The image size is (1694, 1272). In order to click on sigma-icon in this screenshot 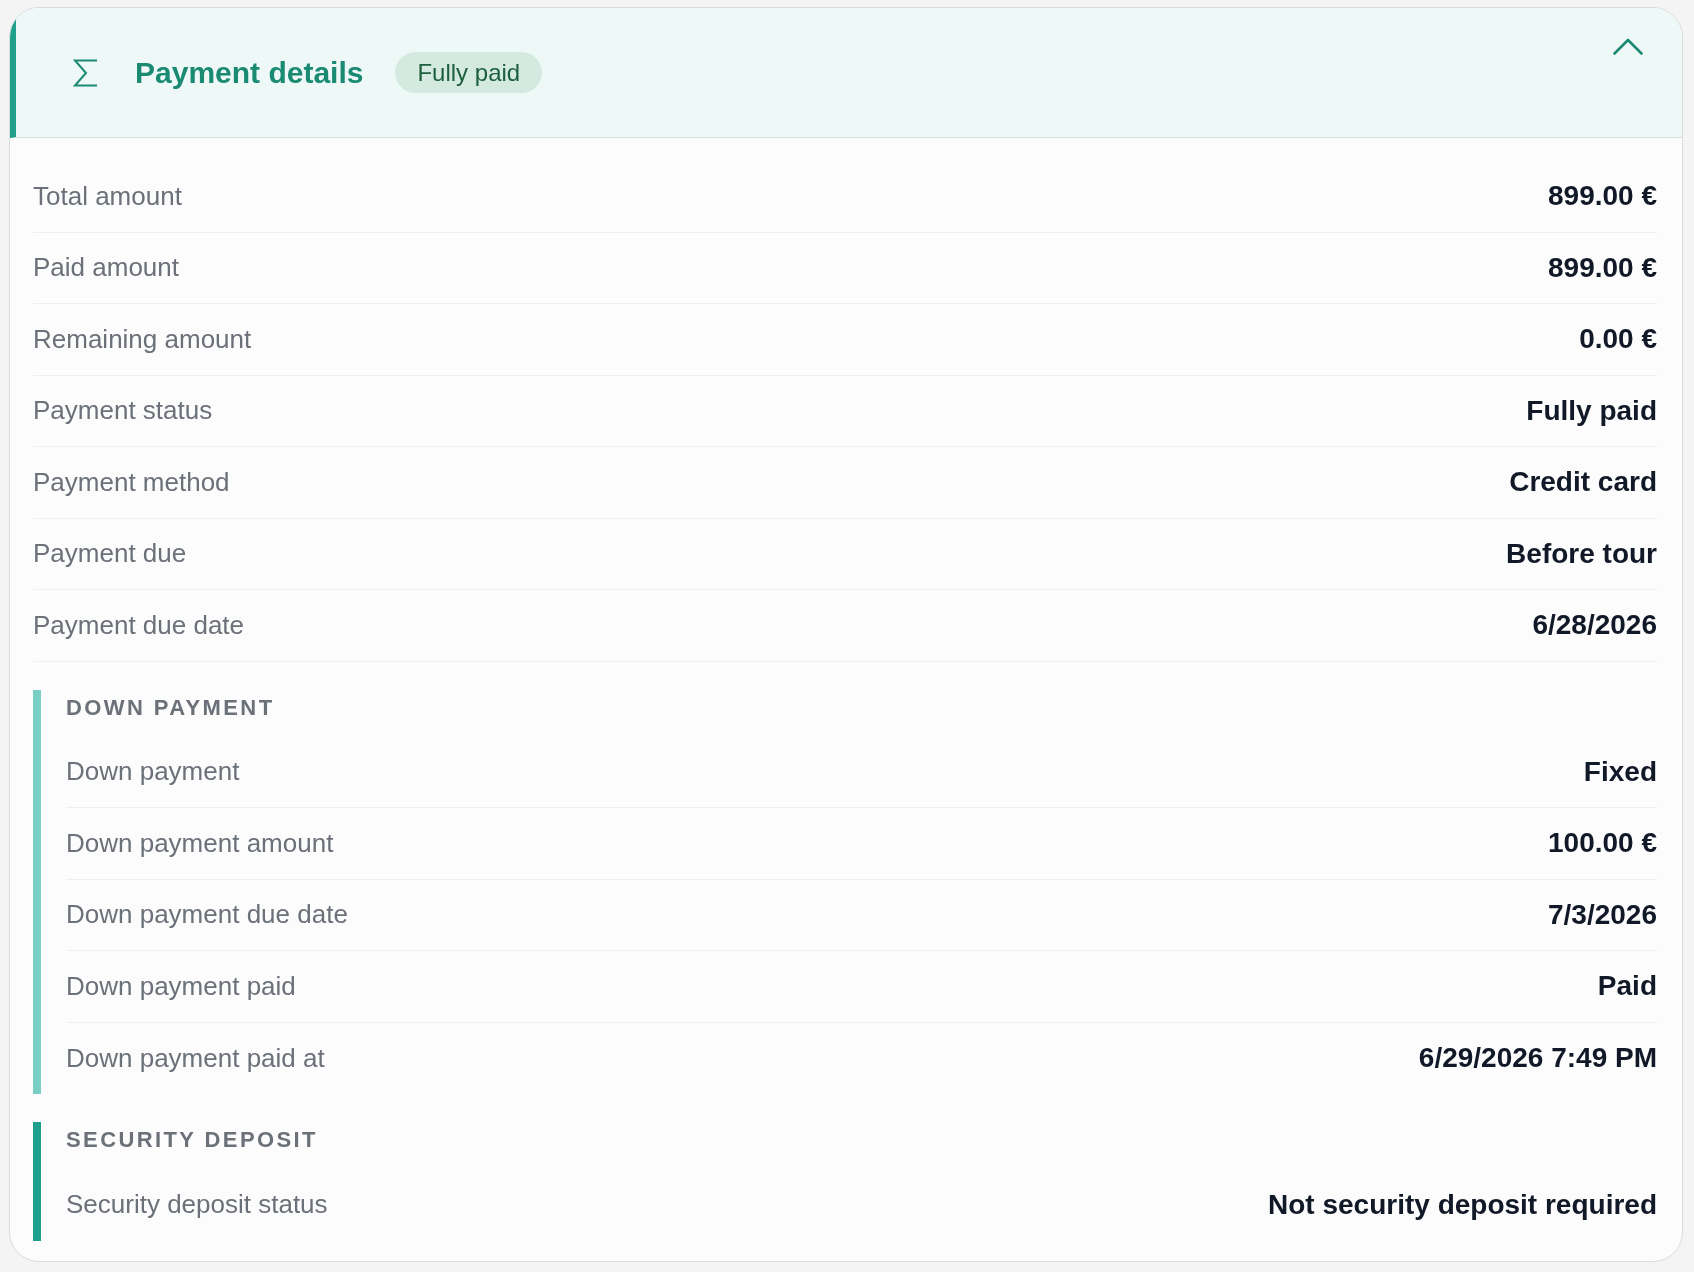, I will do `click(86, 72)`.